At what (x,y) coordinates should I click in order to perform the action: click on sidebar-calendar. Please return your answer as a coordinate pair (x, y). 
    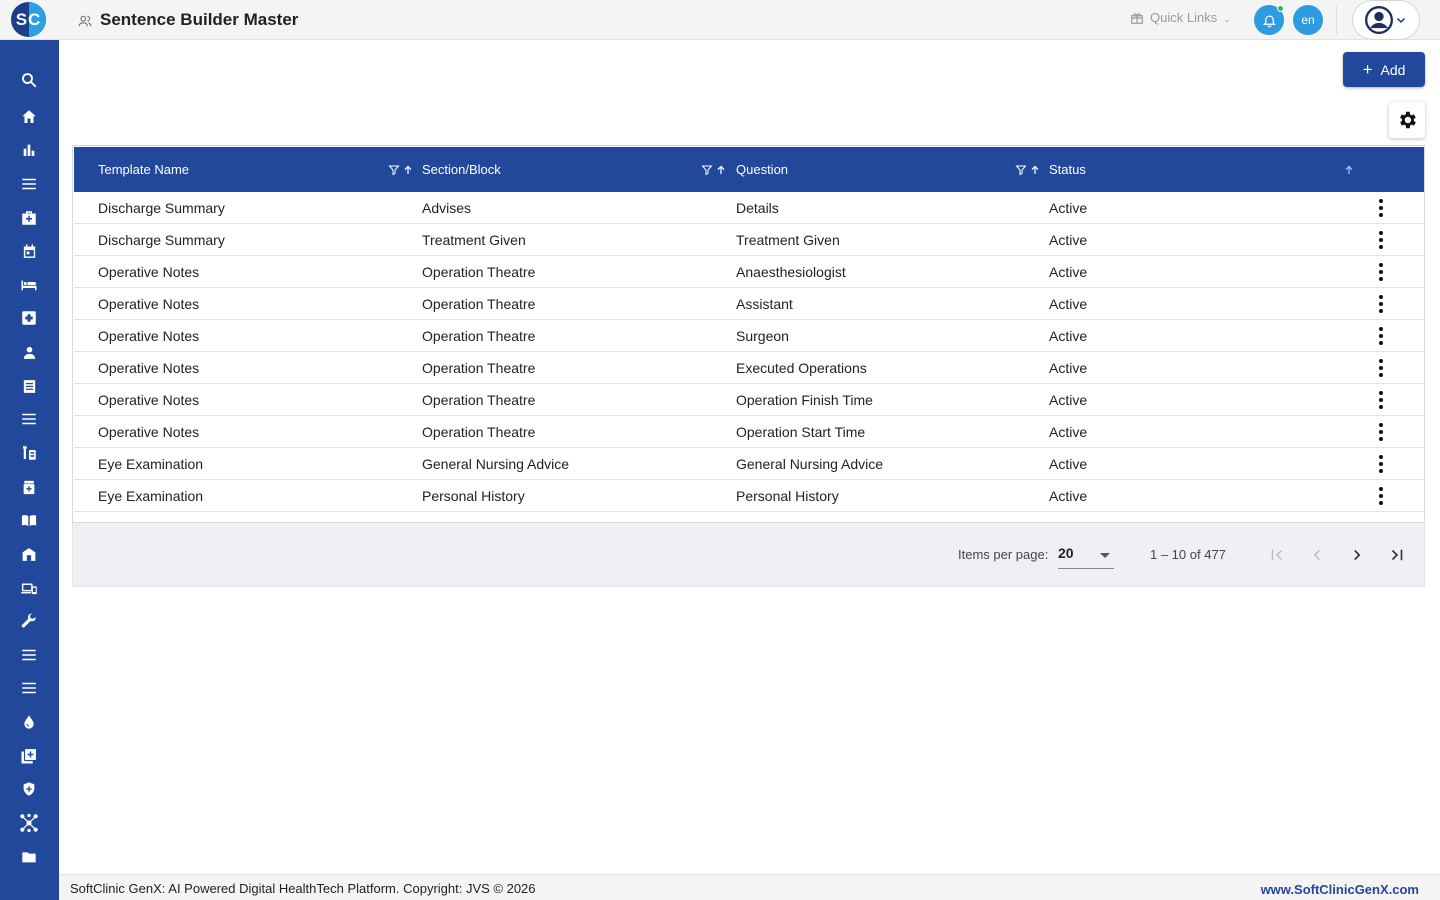
    Looking at the image, I should click on (29, 251).